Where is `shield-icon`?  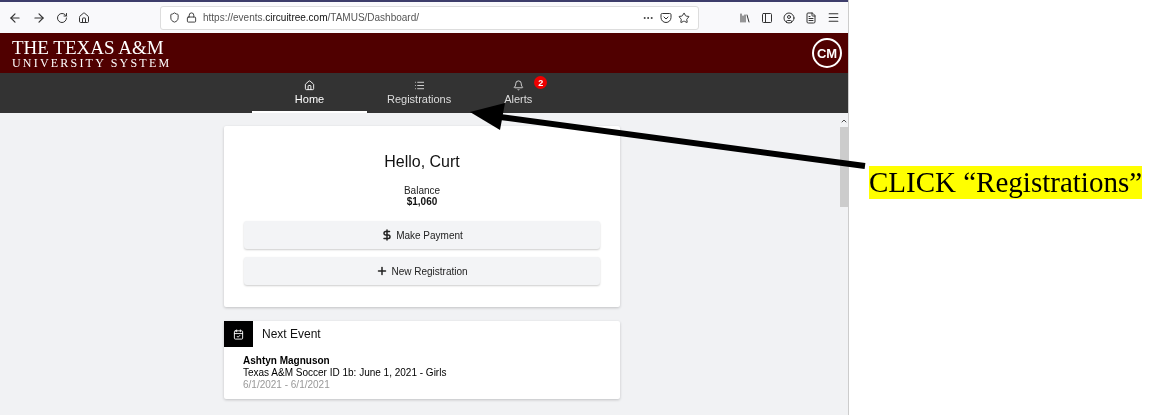
shield-icon is located at coordinates (174, 17).